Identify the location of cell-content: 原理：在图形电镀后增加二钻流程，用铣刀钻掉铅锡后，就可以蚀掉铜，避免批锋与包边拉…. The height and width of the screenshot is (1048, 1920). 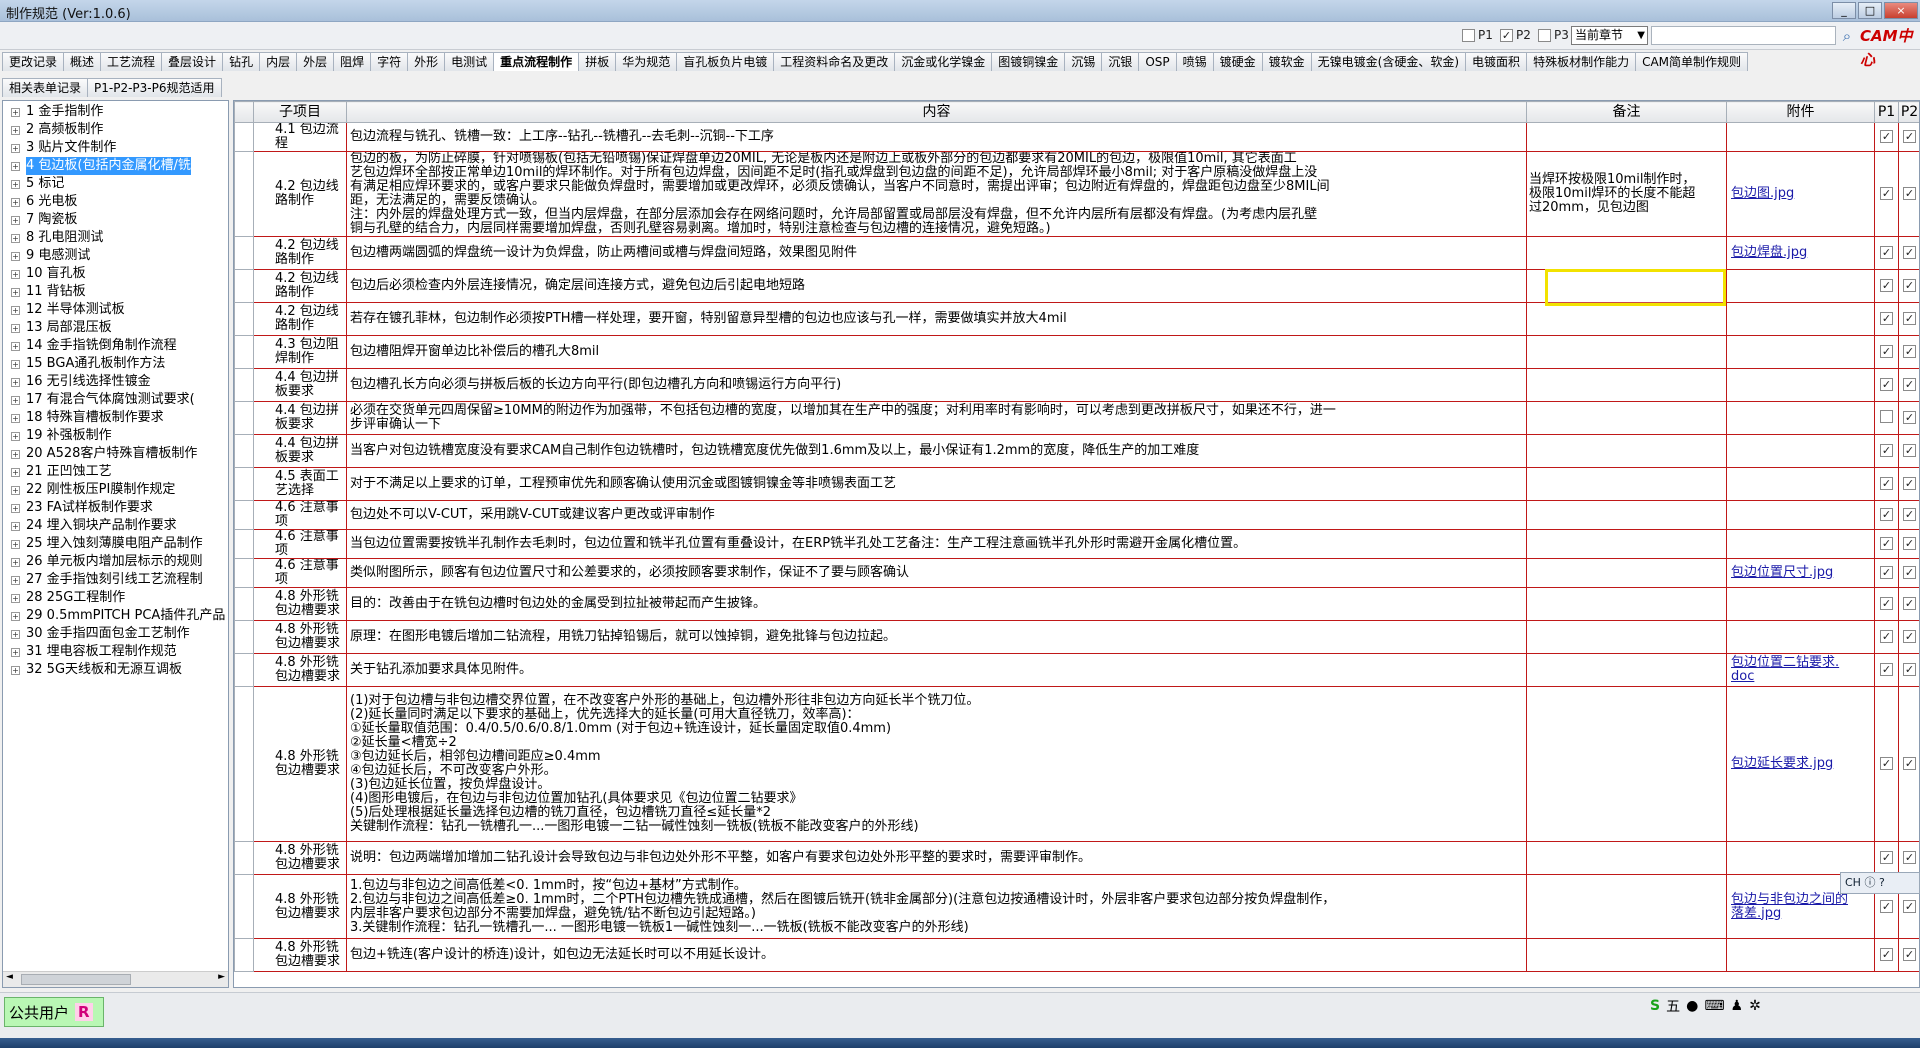
(936, 637).